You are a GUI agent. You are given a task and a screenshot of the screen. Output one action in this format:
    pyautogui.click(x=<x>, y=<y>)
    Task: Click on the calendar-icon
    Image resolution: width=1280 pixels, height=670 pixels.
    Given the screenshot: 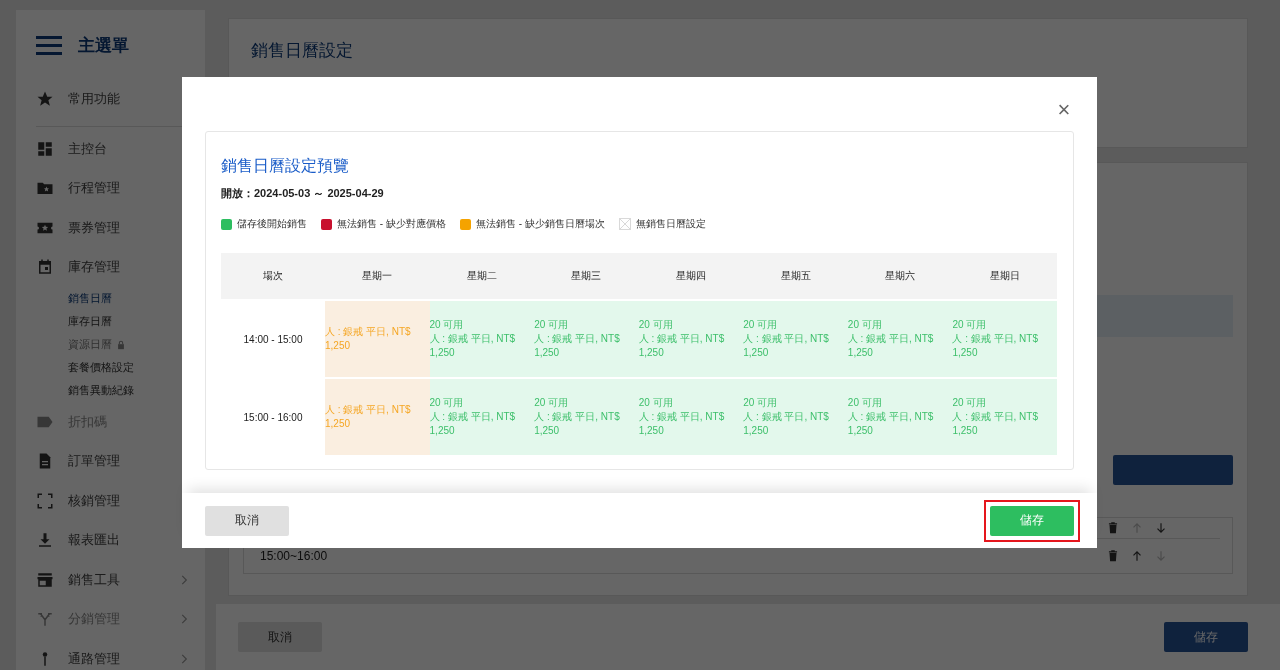 What is the action you would take?
    pyautogui.click(x=45, y=267)
    